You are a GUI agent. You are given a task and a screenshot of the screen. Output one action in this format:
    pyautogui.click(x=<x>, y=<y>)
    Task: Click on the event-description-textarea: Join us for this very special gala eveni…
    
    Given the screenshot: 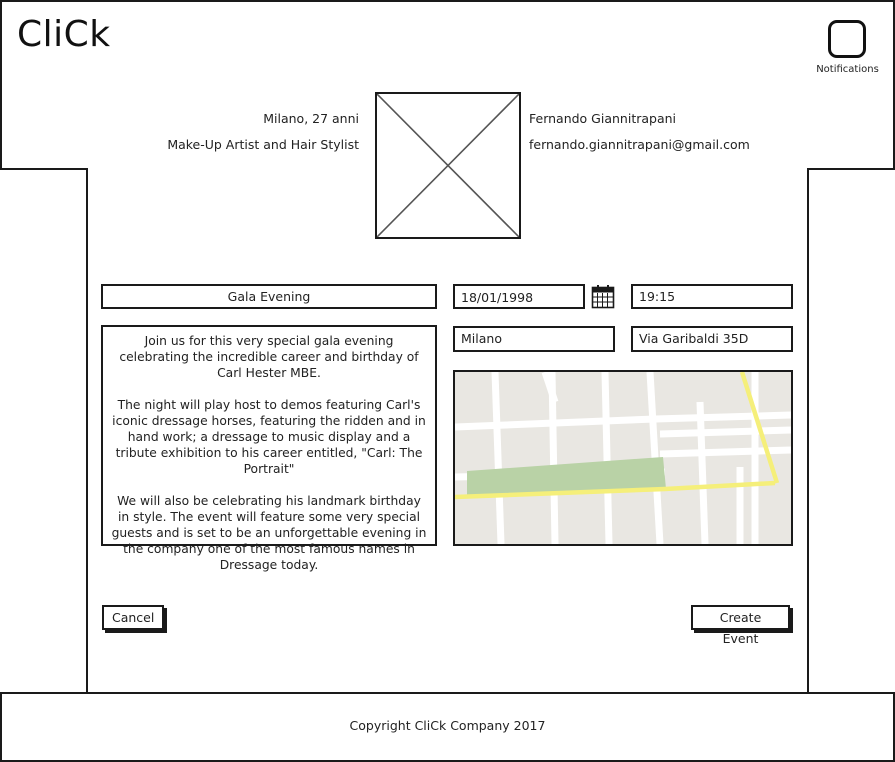 What is the action you would take?
    pyautogui.click(x=269, y=448)
    